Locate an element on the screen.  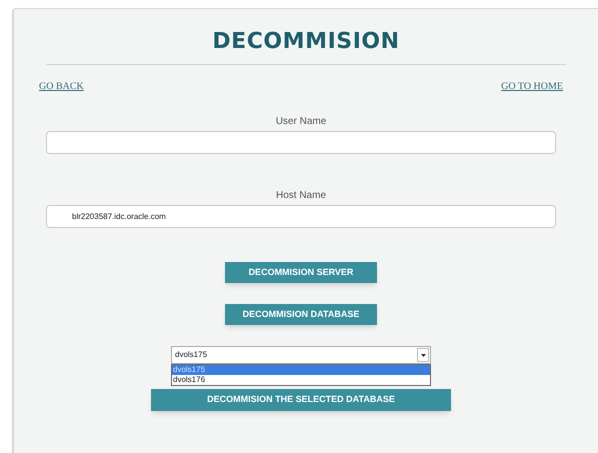
go-back-link: GO BACK is located at coordinates (61, 86).